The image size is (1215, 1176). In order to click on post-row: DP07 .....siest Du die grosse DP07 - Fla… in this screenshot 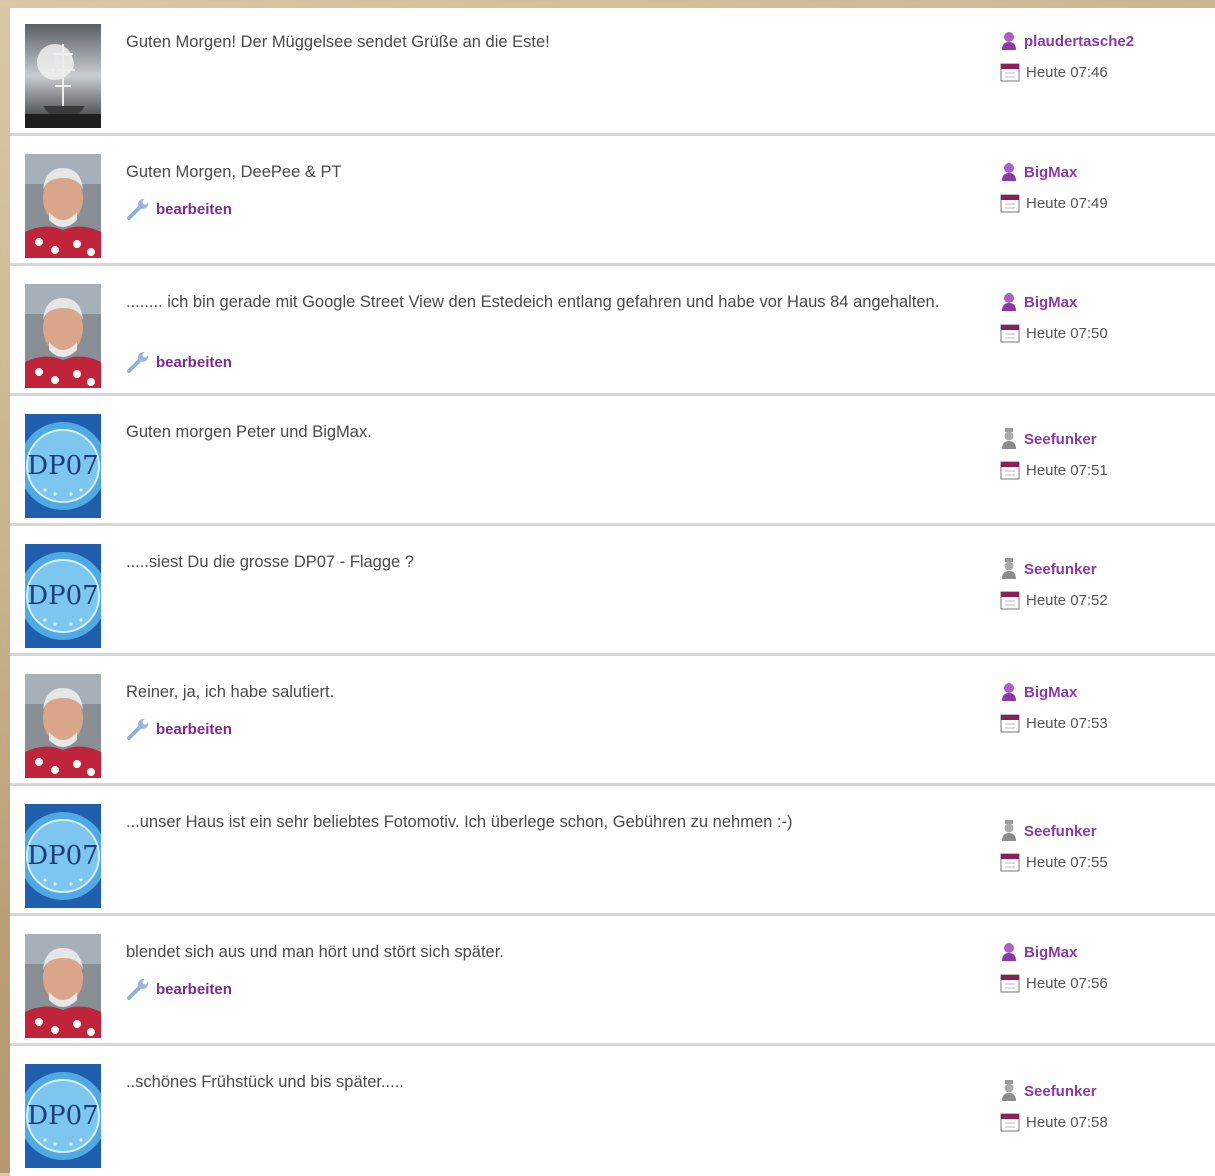, I will do `click(612, 592)`.